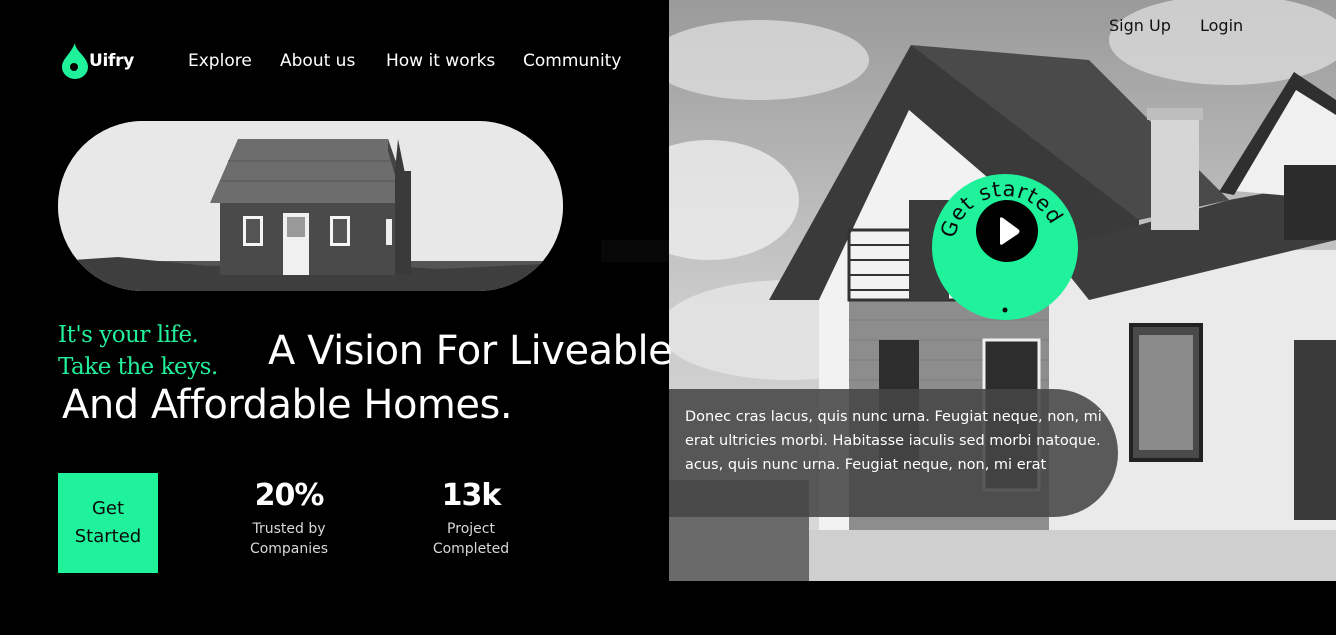  I want to click on stat-label-line1: Trusted by, so click(289, 529).